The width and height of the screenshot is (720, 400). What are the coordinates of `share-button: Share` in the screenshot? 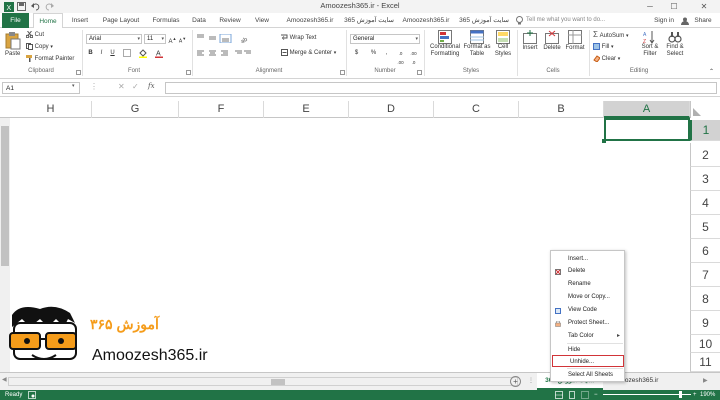 It's located at (703, 20).